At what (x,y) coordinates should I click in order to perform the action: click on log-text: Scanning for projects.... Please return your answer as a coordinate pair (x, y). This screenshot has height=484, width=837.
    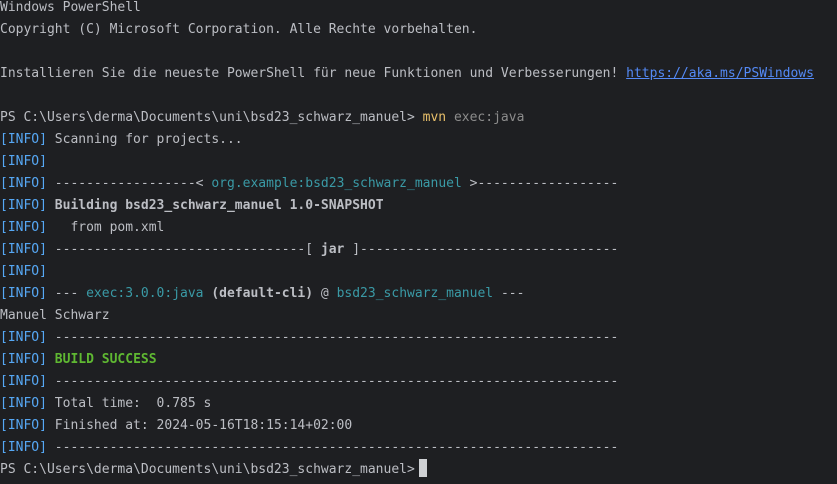
    Looking at the image, I should click on (144, 139).